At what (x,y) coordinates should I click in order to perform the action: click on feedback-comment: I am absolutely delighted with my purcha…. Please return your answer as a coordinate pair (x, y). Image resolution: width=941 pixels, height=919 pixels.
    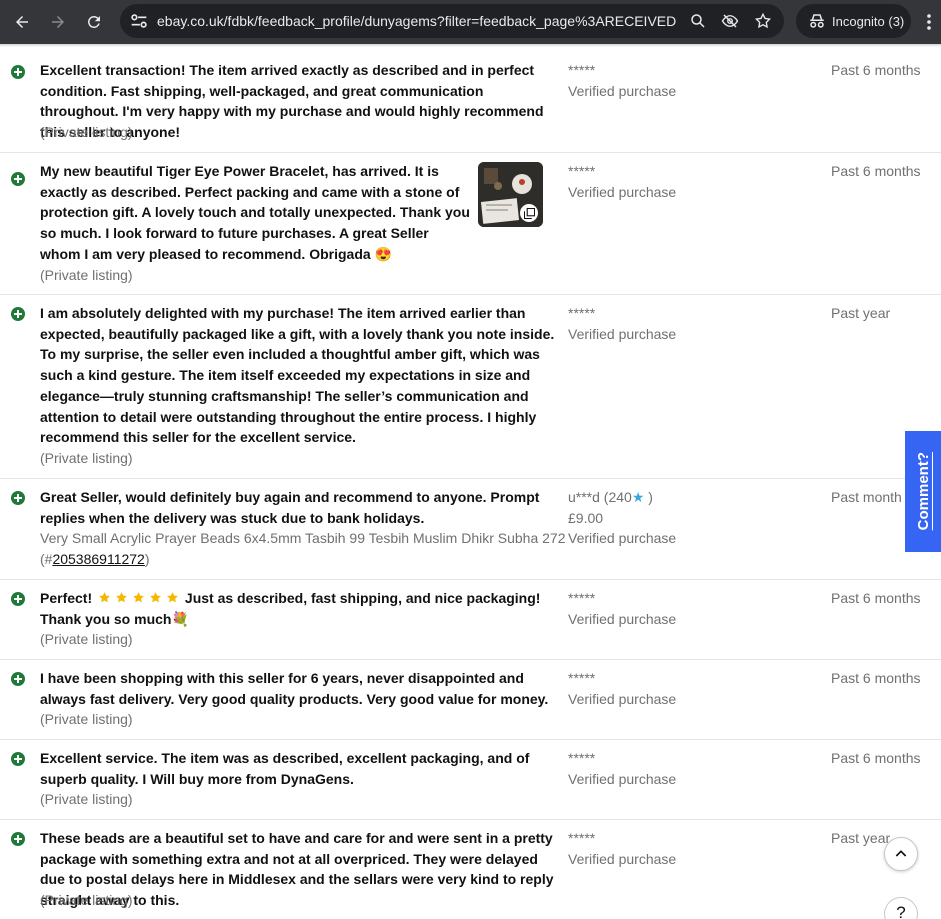
    Looking at the image, I should click on (297, 375).